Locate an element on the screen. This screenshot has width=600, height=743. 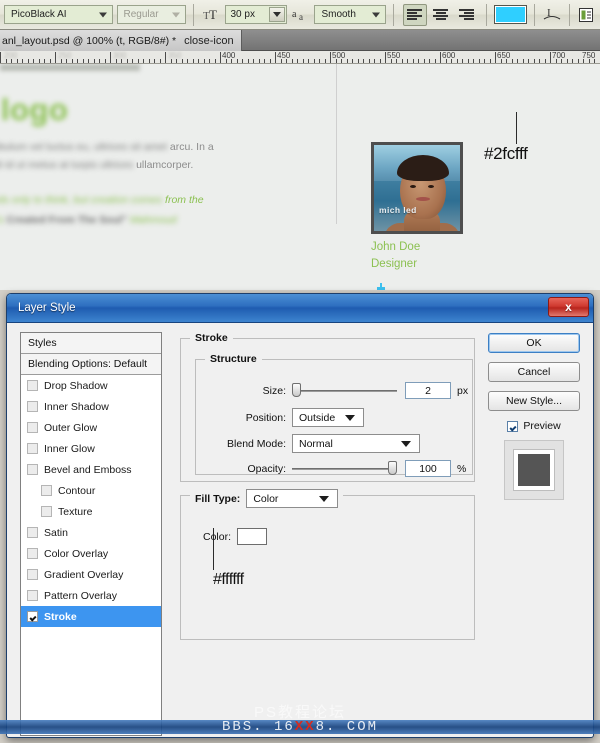
style-item-satin: Satin is located at coordinates (91, 532).